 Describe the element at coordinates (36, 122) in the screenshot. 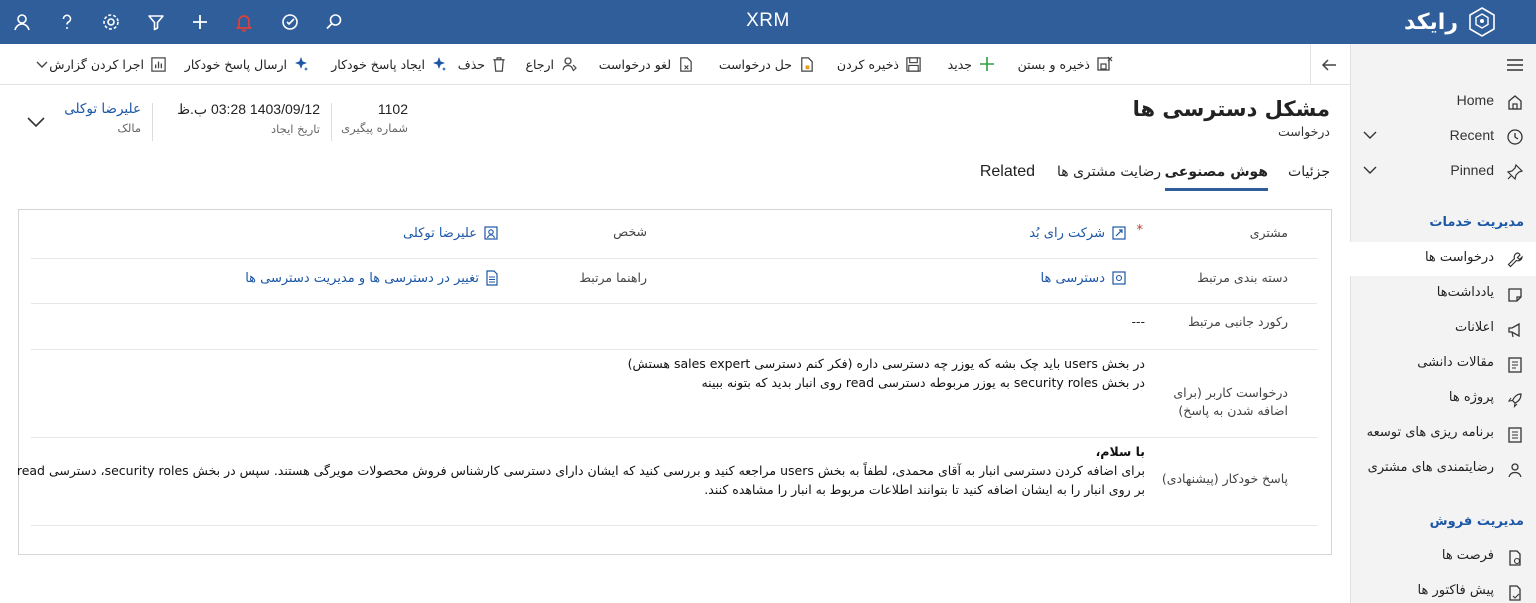

I see `expand-header-chevron-icon` at that location.